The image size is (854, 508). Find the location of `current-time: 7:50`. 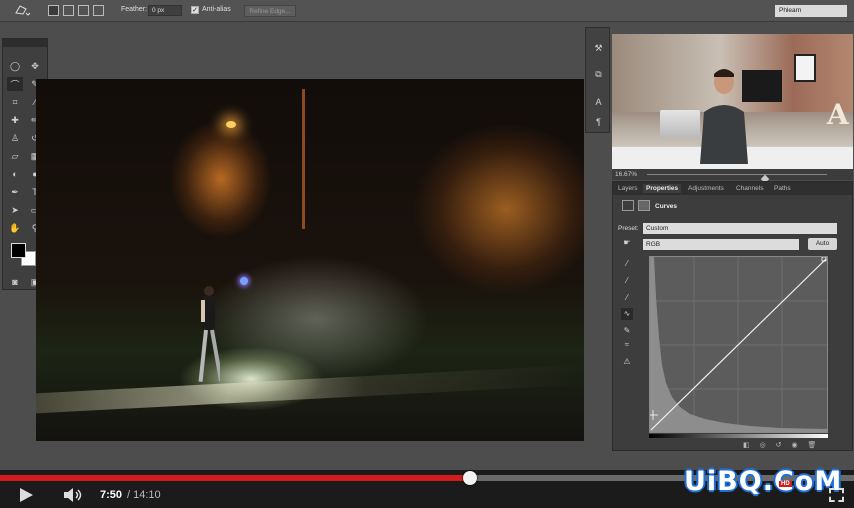

current-time: 7:50 is located at coordinates (111, 495).